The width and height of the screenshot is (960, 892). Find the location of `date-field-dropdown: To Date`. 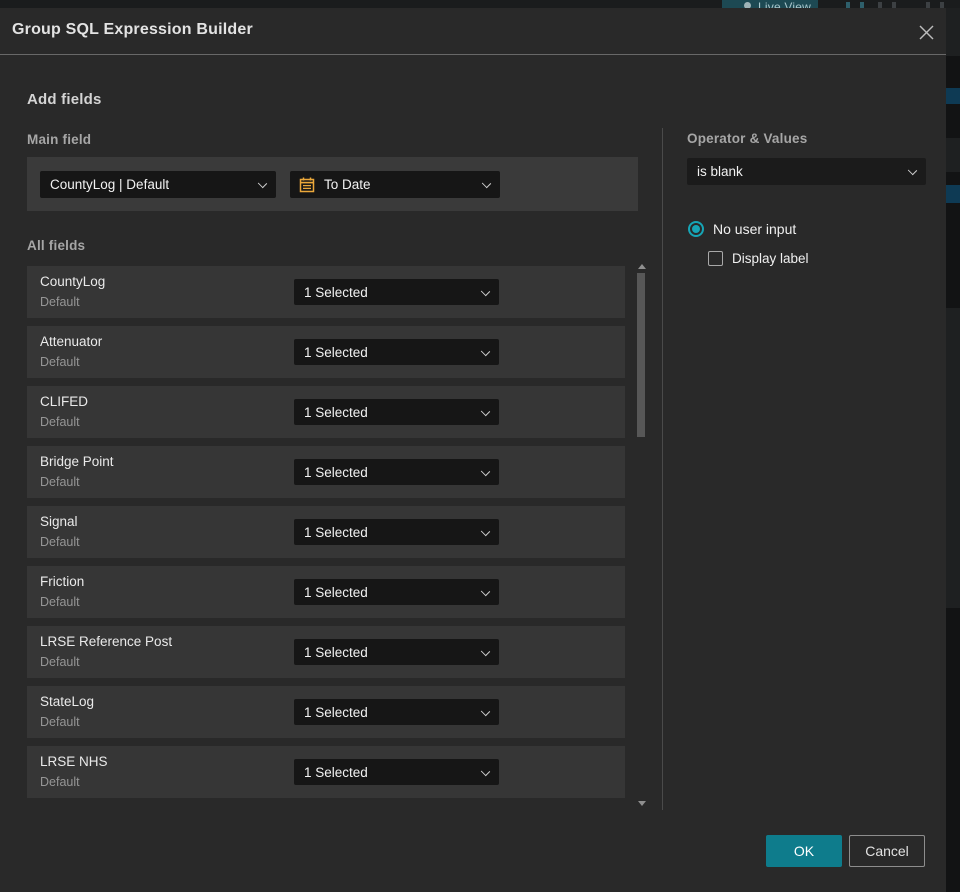

date-field-dropdown: To Date is located at coordinates (395, 184).